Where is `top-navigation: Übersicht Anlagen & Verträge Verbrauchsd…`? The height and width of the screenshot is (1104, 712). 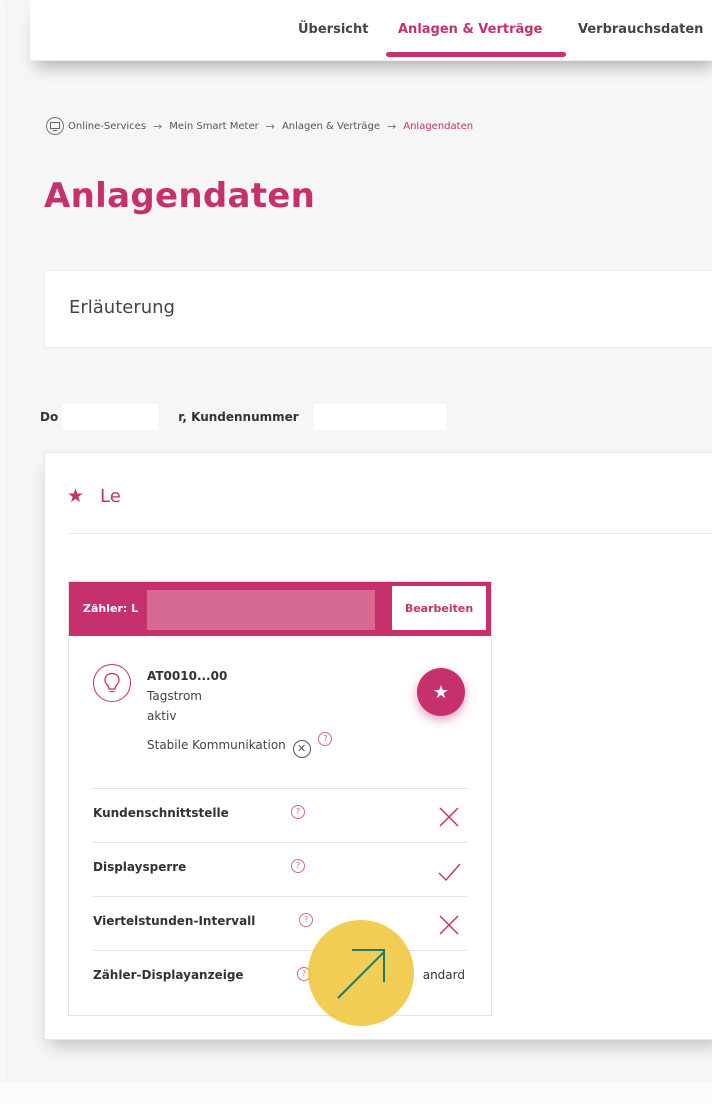
top-navigation: Übersicht Anlagen & Verträge Verbrauchsd… is located at coordinates (371, 30).